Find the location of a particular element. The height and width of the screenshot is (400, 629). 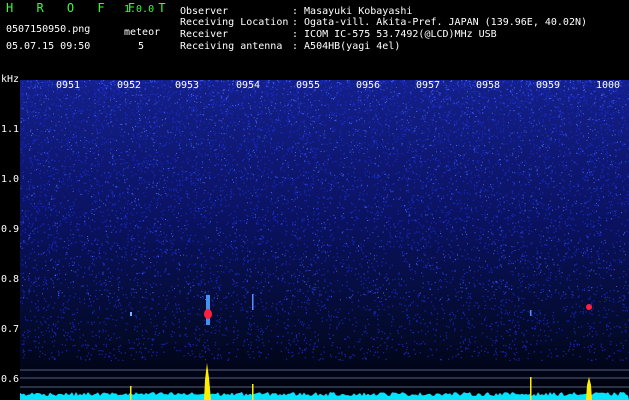

time-tick-label: 1000 is located at coordinates (608, 85).